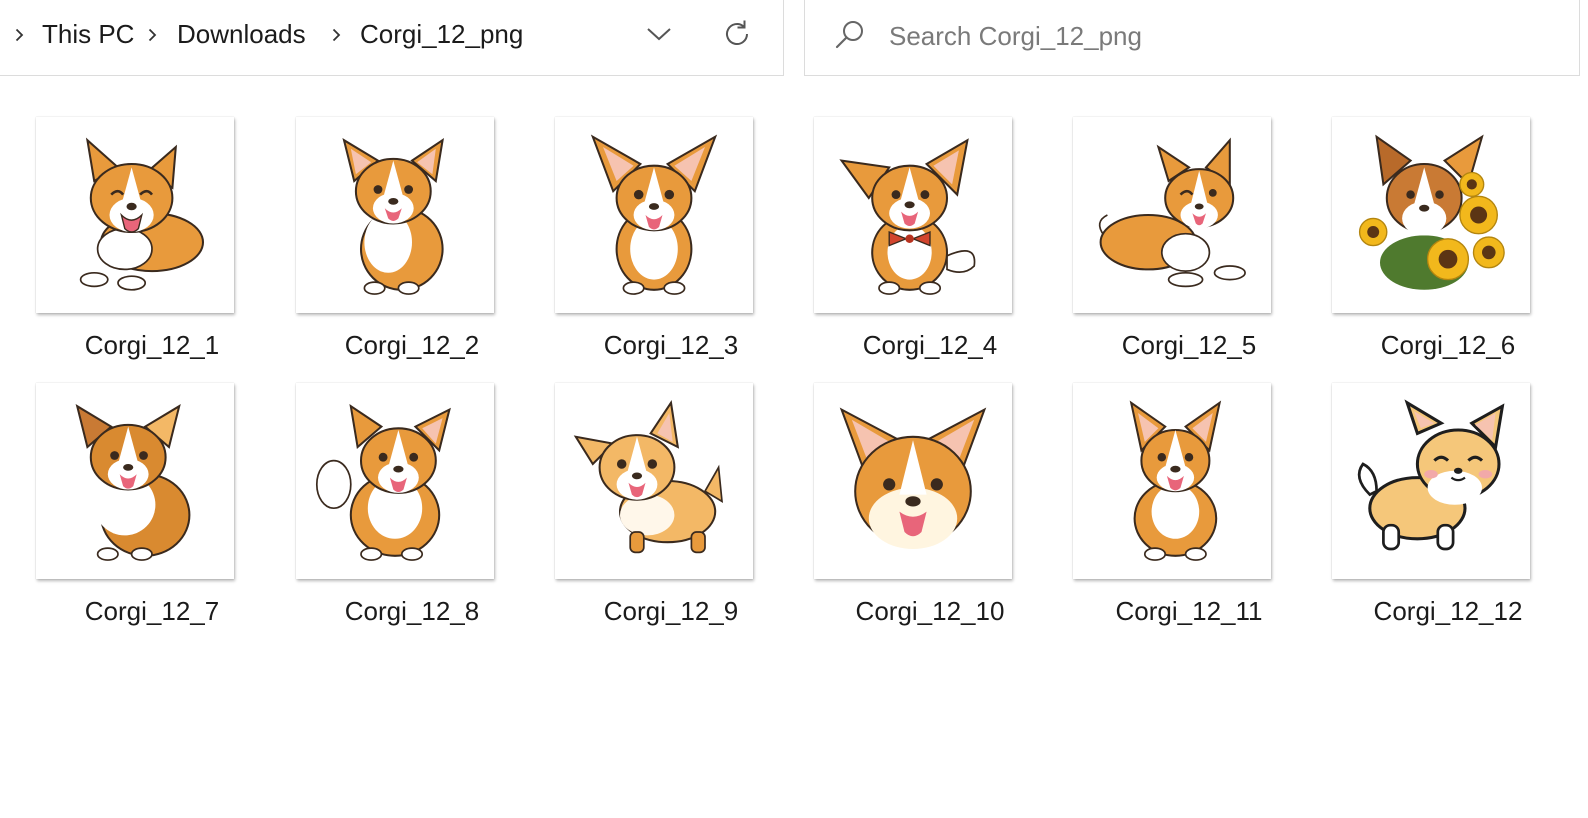 The height and width of the screenshot is (818, 1588). I want to click on file-item: Corgi_12_9, so click(647, 513).